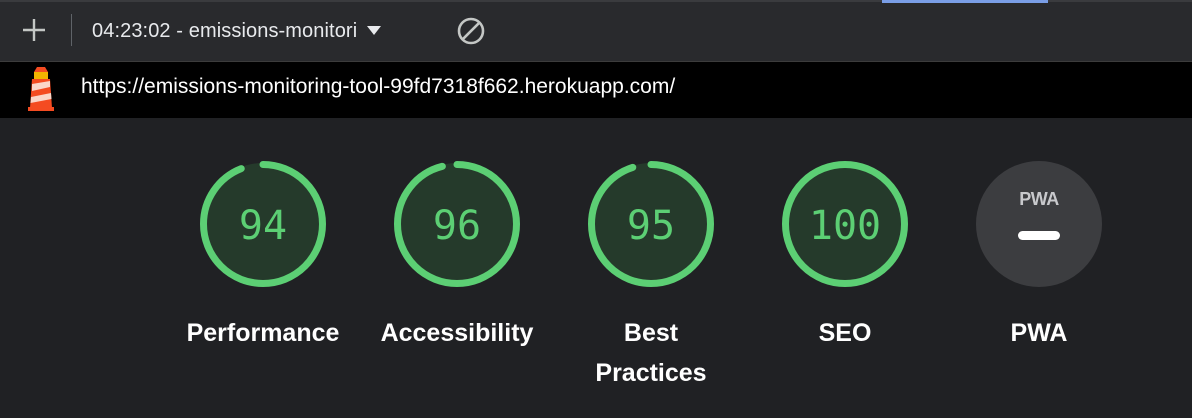  I want to click on gauge-ring: 95, so click(651, 224).